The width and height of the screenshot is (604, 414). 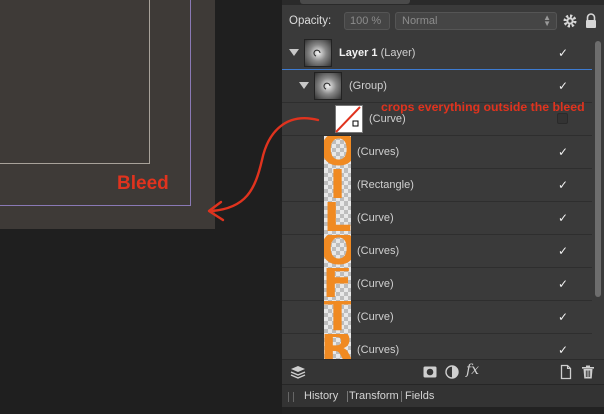 I want to click on layers-scrollbar, so click(x=598, y=198).